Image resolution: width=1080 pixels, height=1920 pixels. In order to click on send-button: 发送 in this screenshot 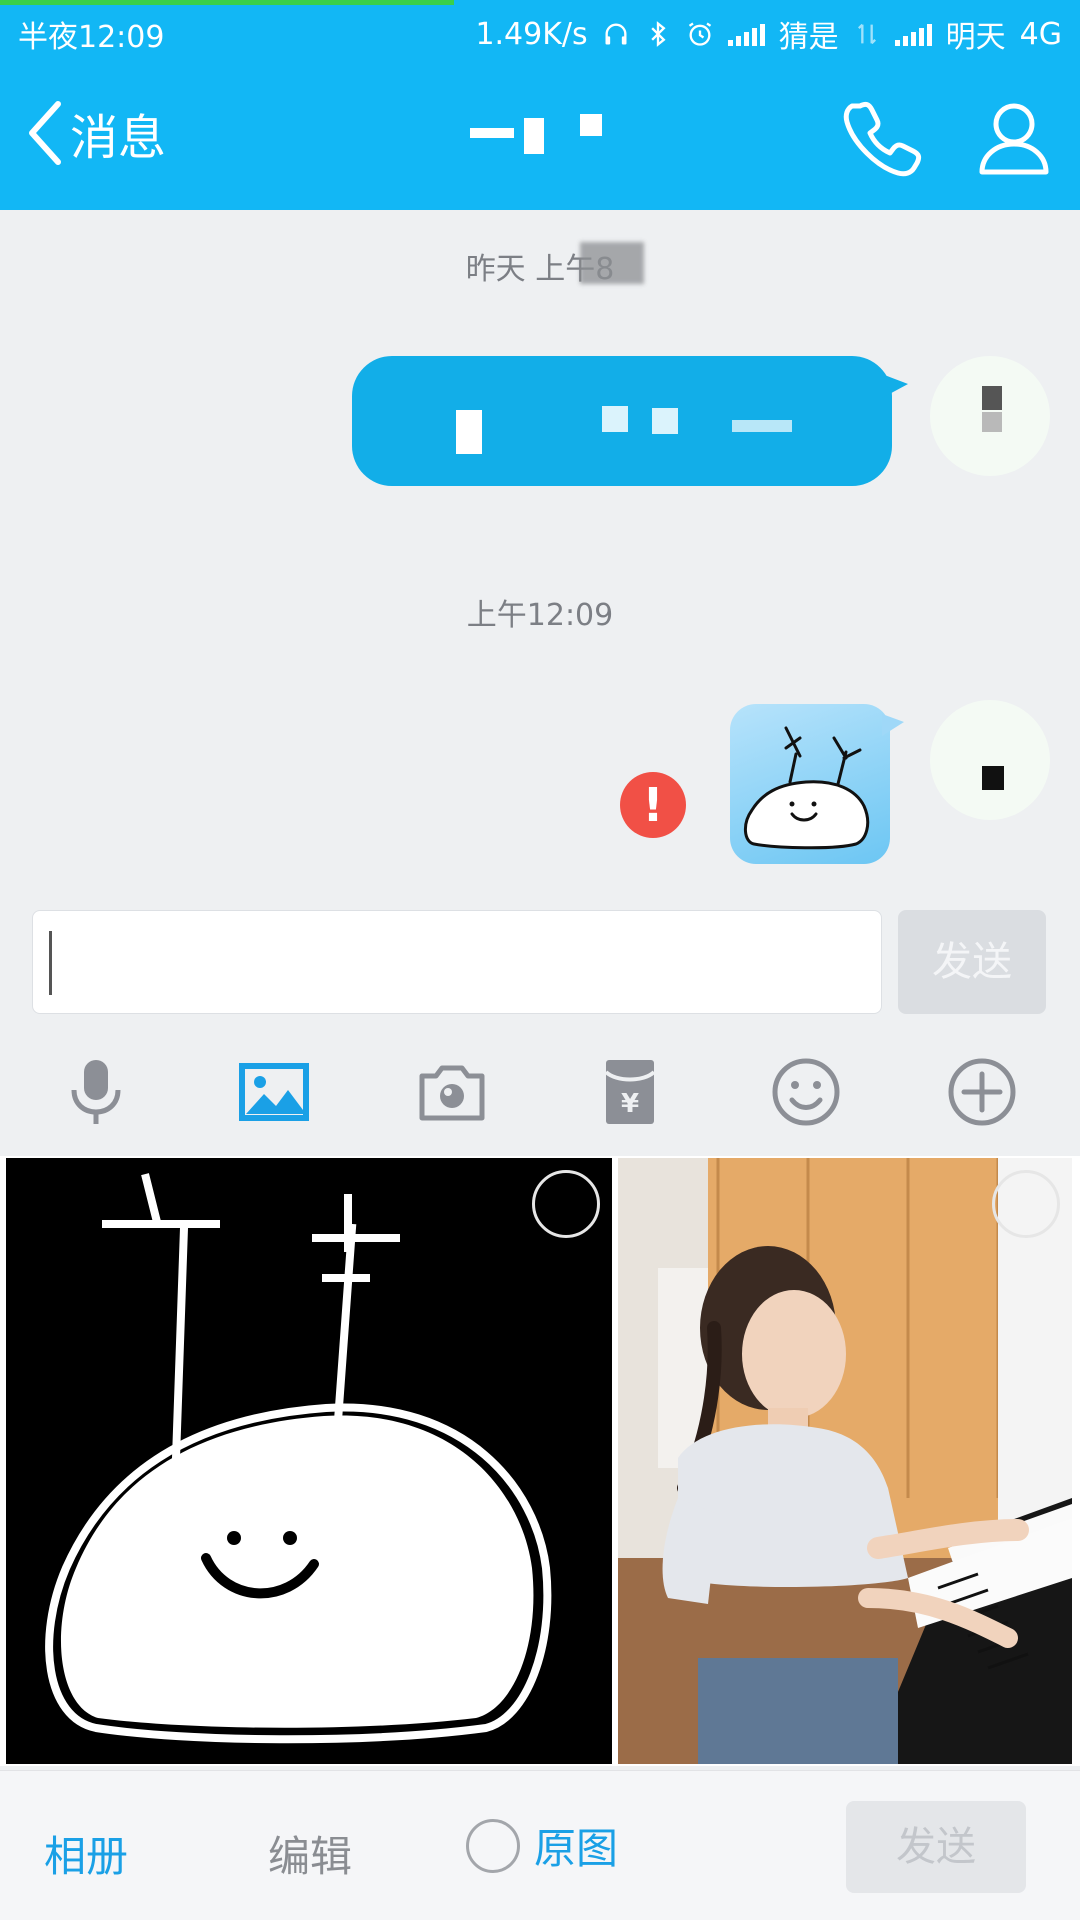, I will do `click(972, 962)`.